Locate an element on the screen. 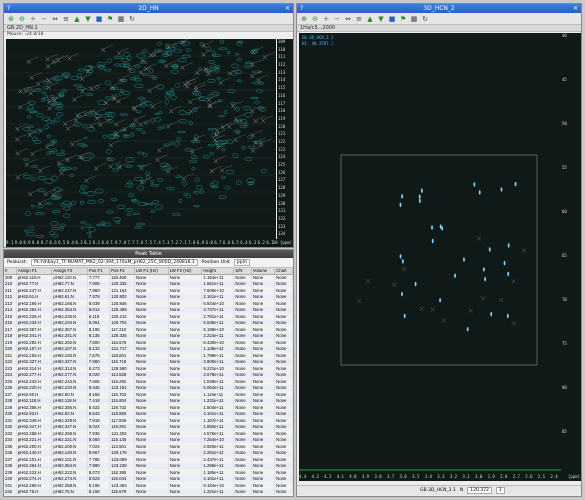 The image size is (585, 500). left-window-titlebar: ? 2D_HN ✕ is located at coordinates (148, 8).